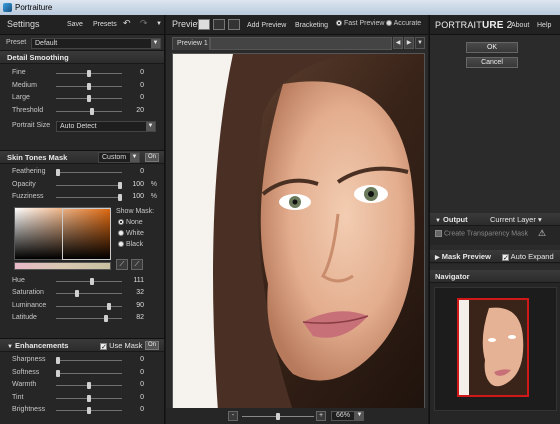 This screenshot has width=560, height=424. I want to click on ok-button: OK, so click(492, 47).